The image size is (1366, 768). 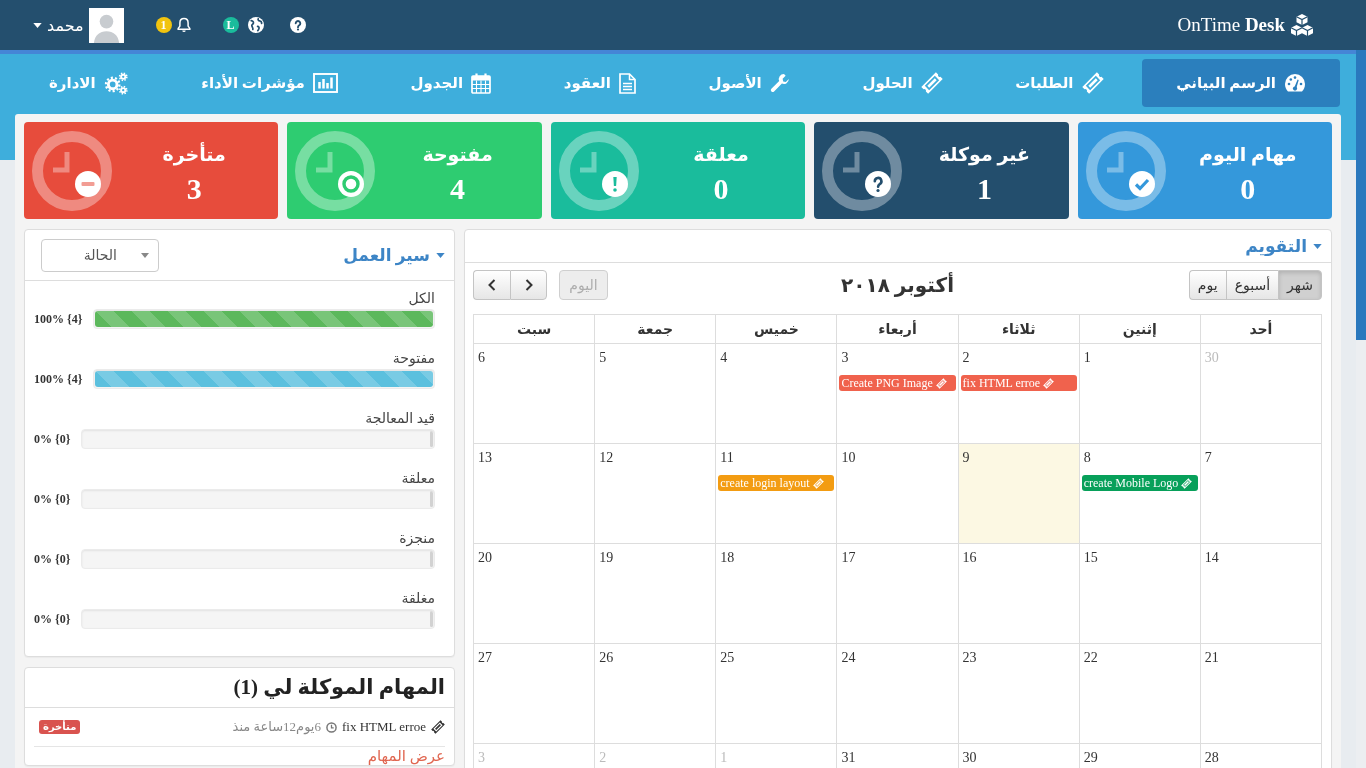 I want to click on task-age: 6يوم12ساعة منذ, so click(x=276, y=727).